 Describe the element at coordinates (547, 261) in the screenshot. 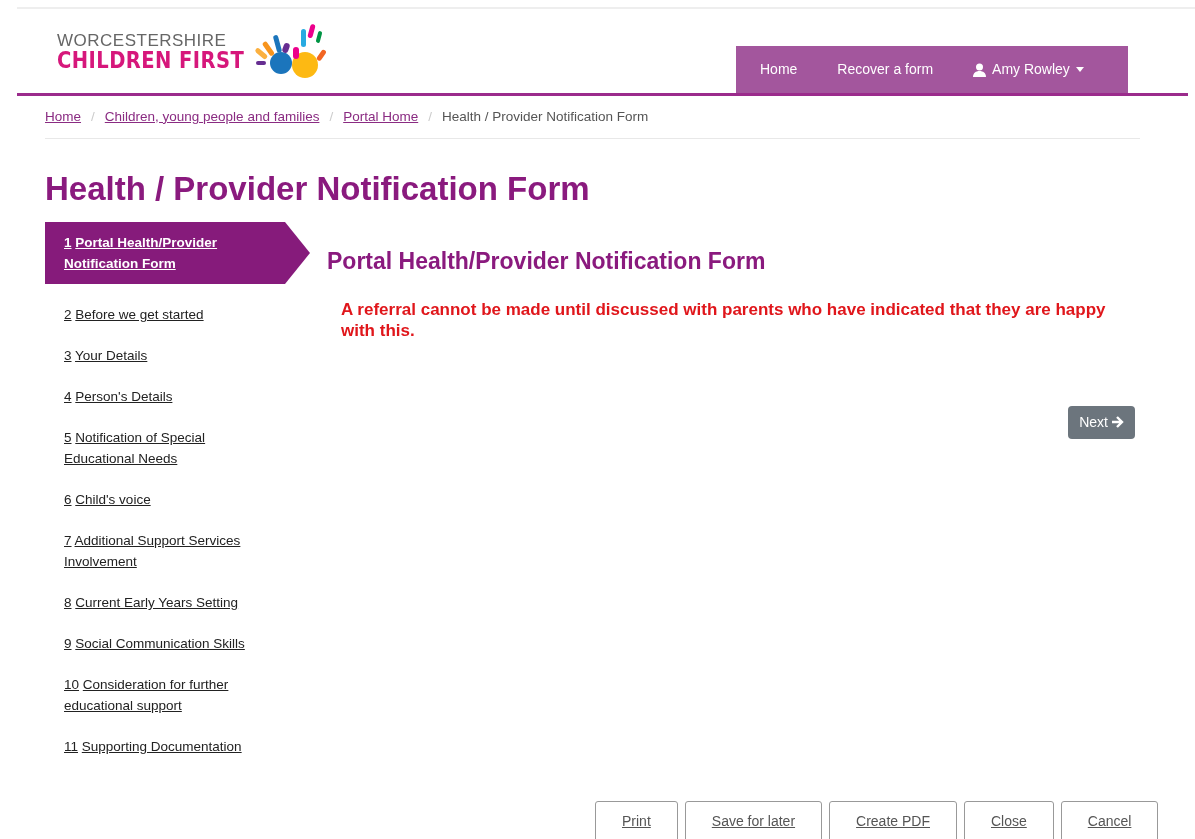

I see `section-title: Portal Health/Provider Notification Form` at that location.